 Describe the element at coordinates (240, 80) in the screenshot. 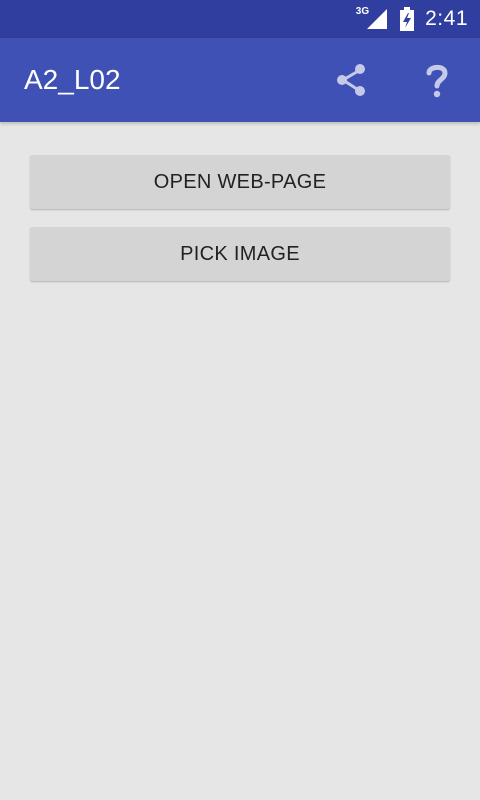

I see `app-bar: A2_L02` at that location.